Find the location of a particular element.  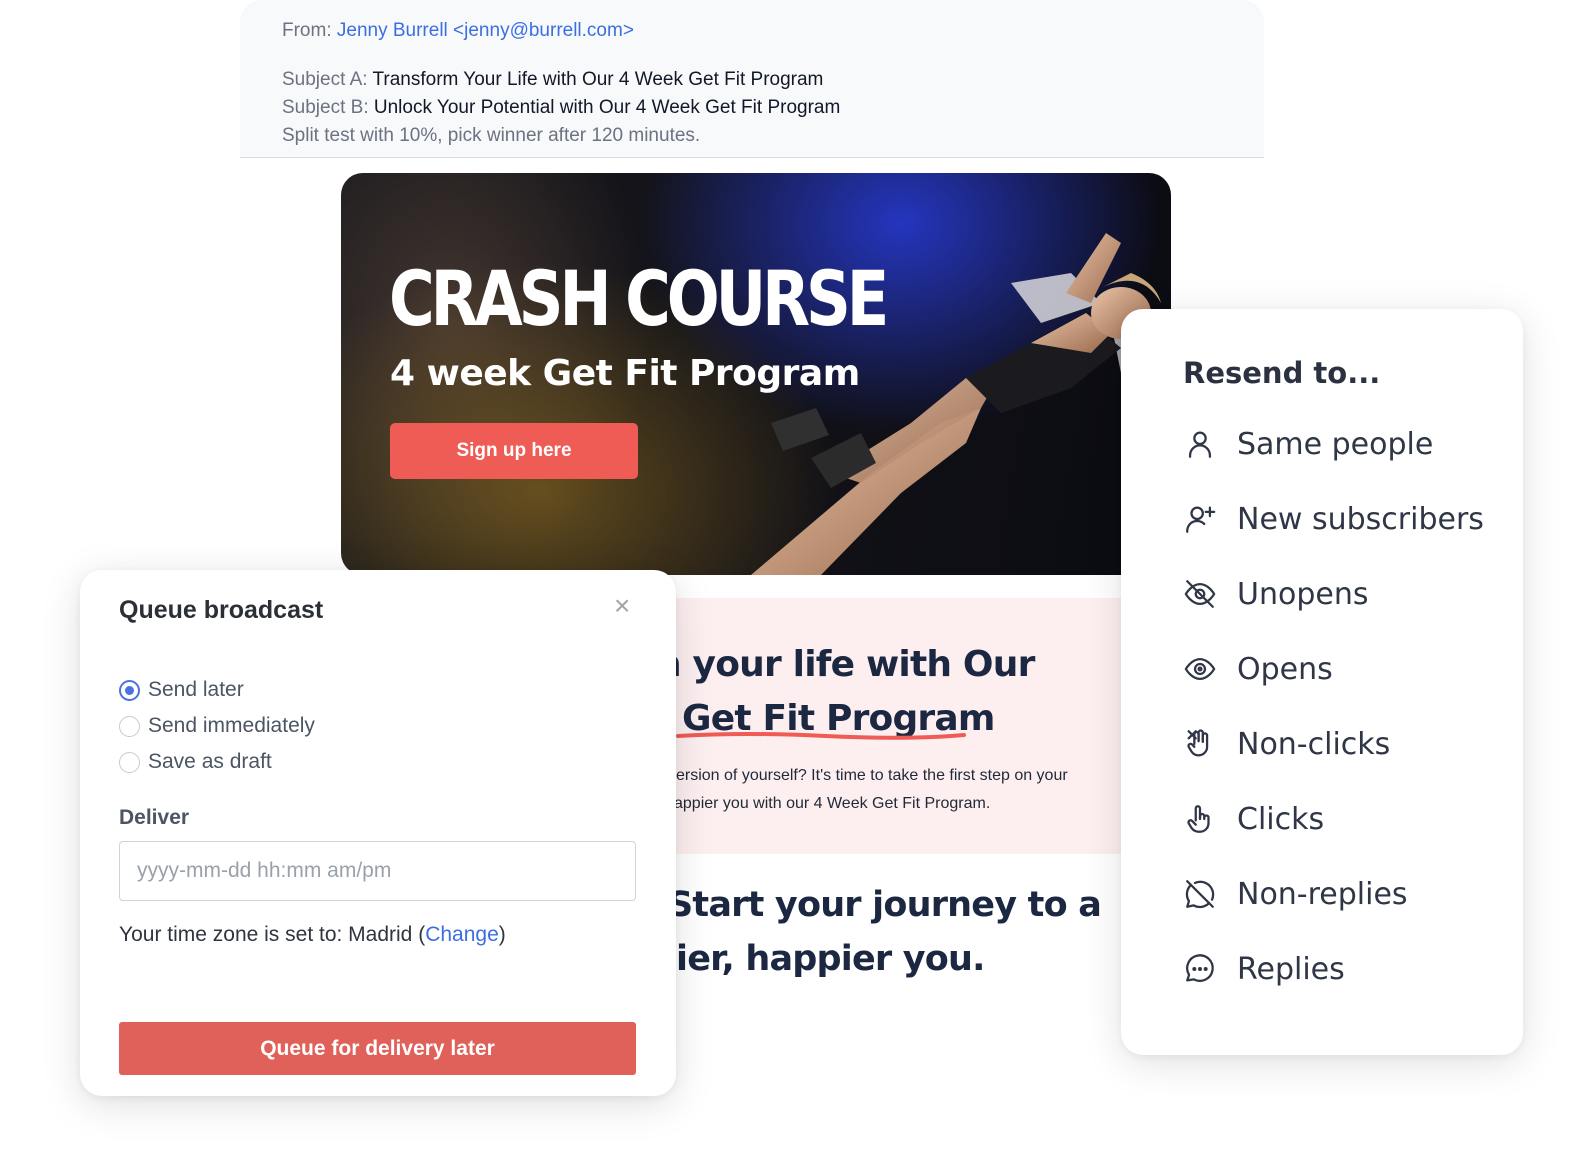

radio-selected-icon is located at coordinates (129, 690).